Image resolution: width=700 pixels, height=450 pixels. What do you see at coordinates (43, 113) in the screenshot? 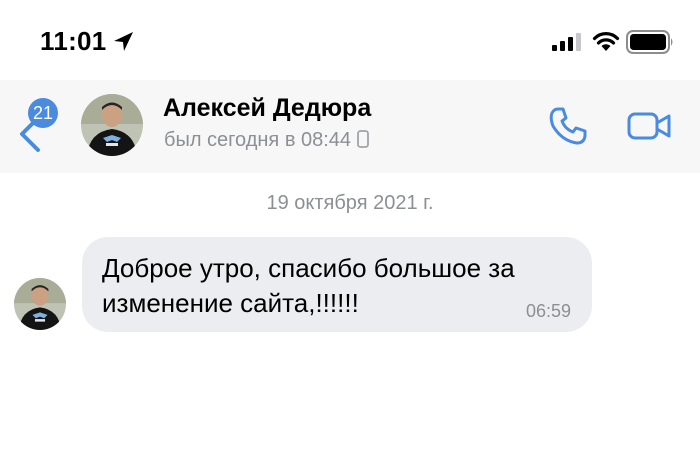
I see `unread-count-badge: 21` at bounding box center [43, 113].